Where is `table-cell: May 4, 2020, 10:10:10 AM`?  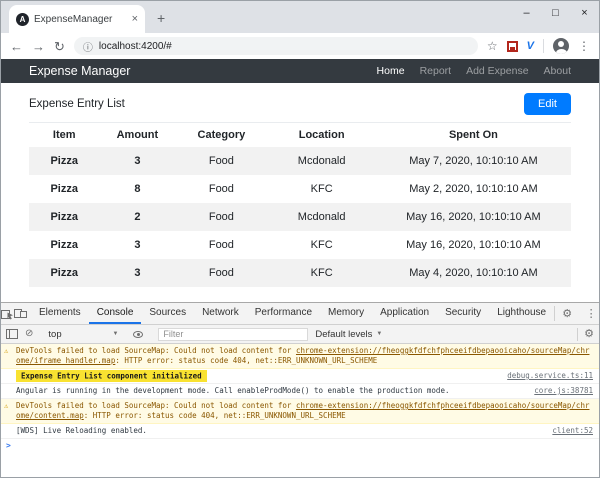
table-cell: May 4, 2020, 10:10:10 AM is located at coordinates (473, 273).